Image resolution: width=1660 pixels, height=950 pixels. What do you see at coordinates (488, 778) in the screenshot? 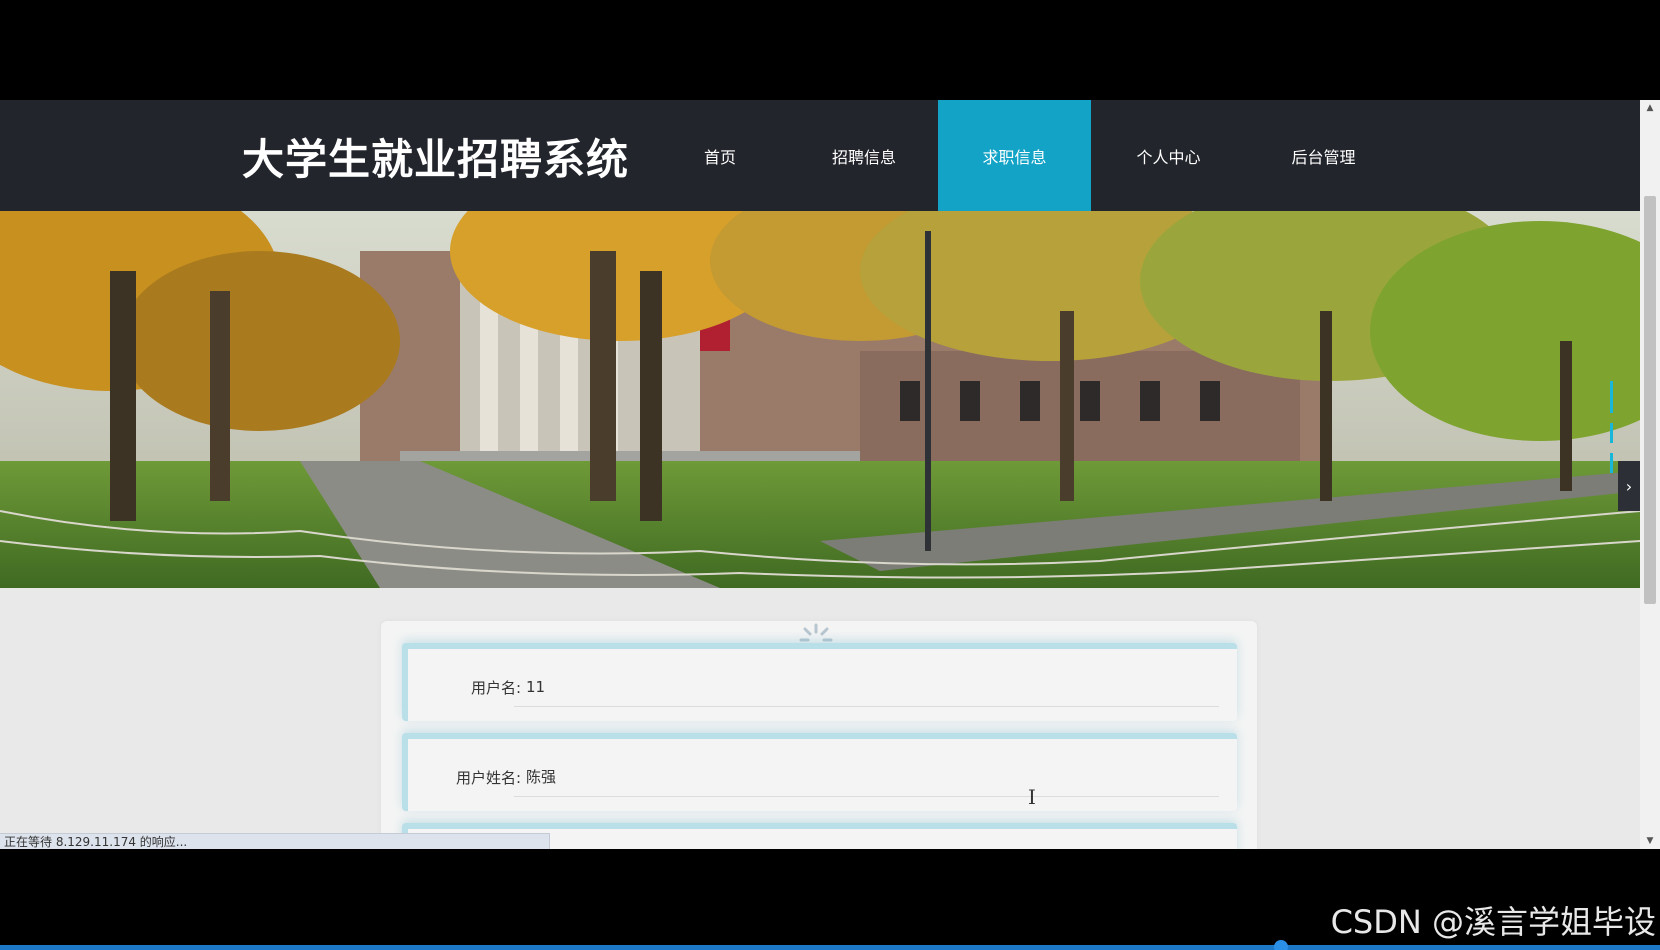
I see `fullname-label: 用户姓名:` at bounding box center [488, 778].